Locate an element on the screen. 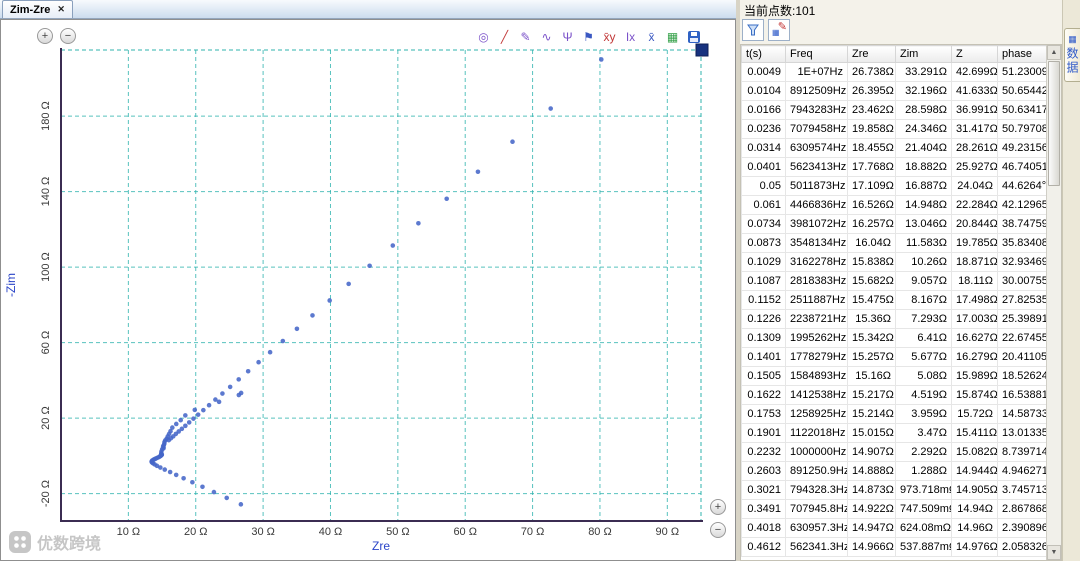 Image resolution: width=1080 pixels, height=561 pixels. points-count-bar: 当前点数:101 is located at coordinates (901, 9).